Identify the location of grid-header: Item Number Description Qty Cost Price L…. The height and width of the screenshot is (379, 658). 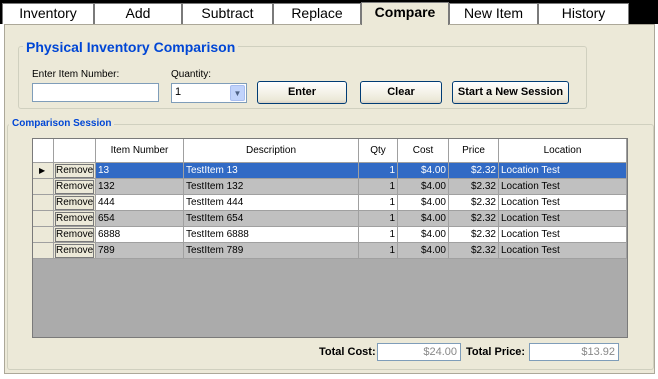
(330, 151).